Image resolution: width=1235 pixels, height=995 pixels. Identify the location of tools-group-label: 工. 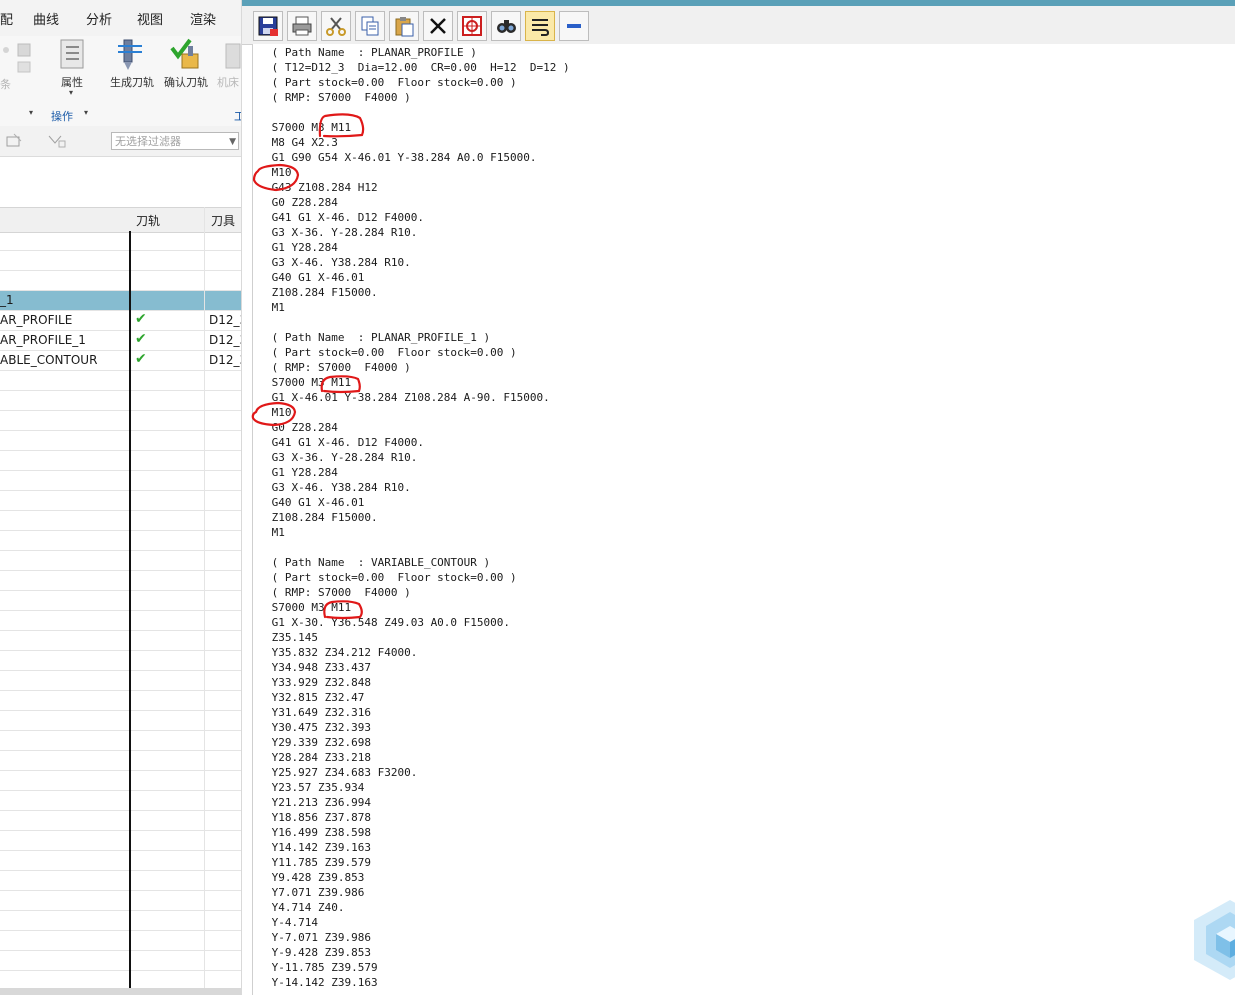
(237, 116).